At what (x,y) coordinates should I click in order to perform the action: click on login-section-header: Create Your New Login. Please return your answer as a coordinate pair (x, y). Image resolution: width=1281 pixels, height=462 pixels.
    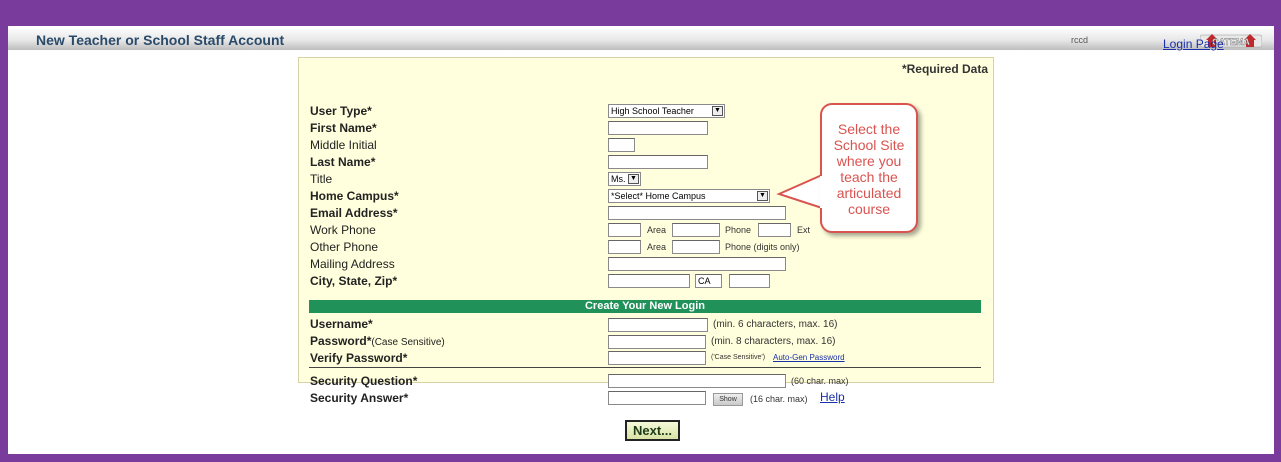
    Looking at the image, I should click on (645, 306).